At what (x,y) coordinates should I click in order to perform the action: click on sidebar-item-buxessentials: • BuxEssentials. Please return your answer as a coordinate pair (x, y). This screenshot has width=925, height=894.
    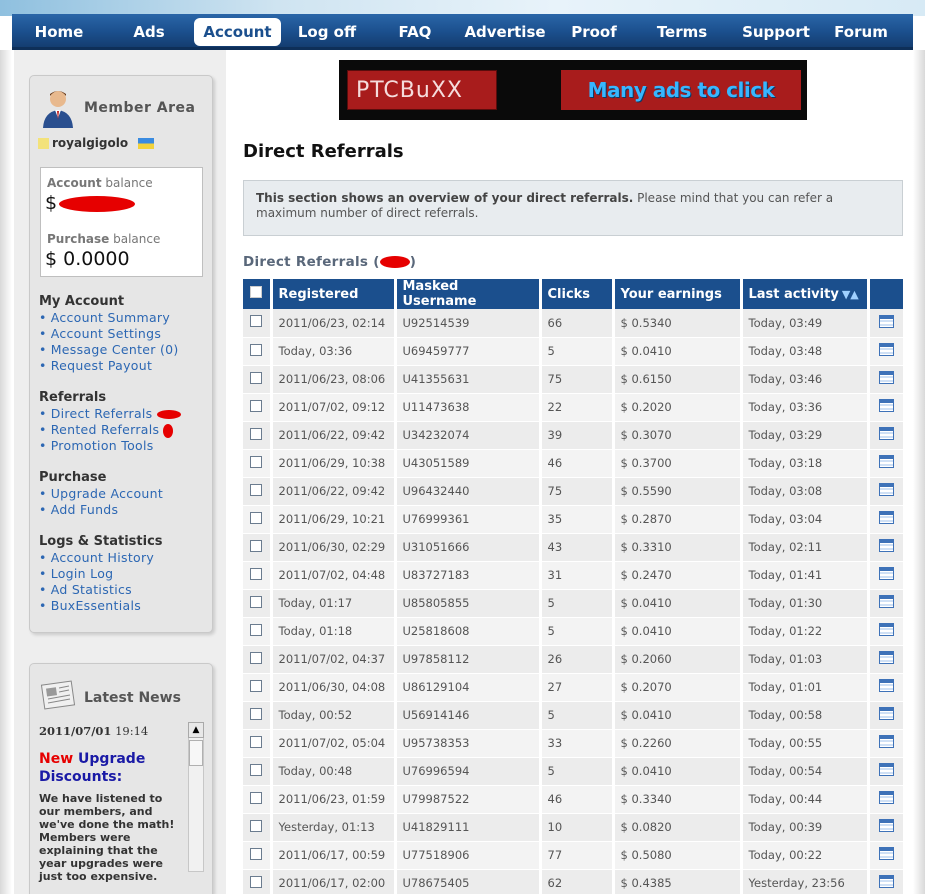
    Looking at the image, I should click on (90, 605).